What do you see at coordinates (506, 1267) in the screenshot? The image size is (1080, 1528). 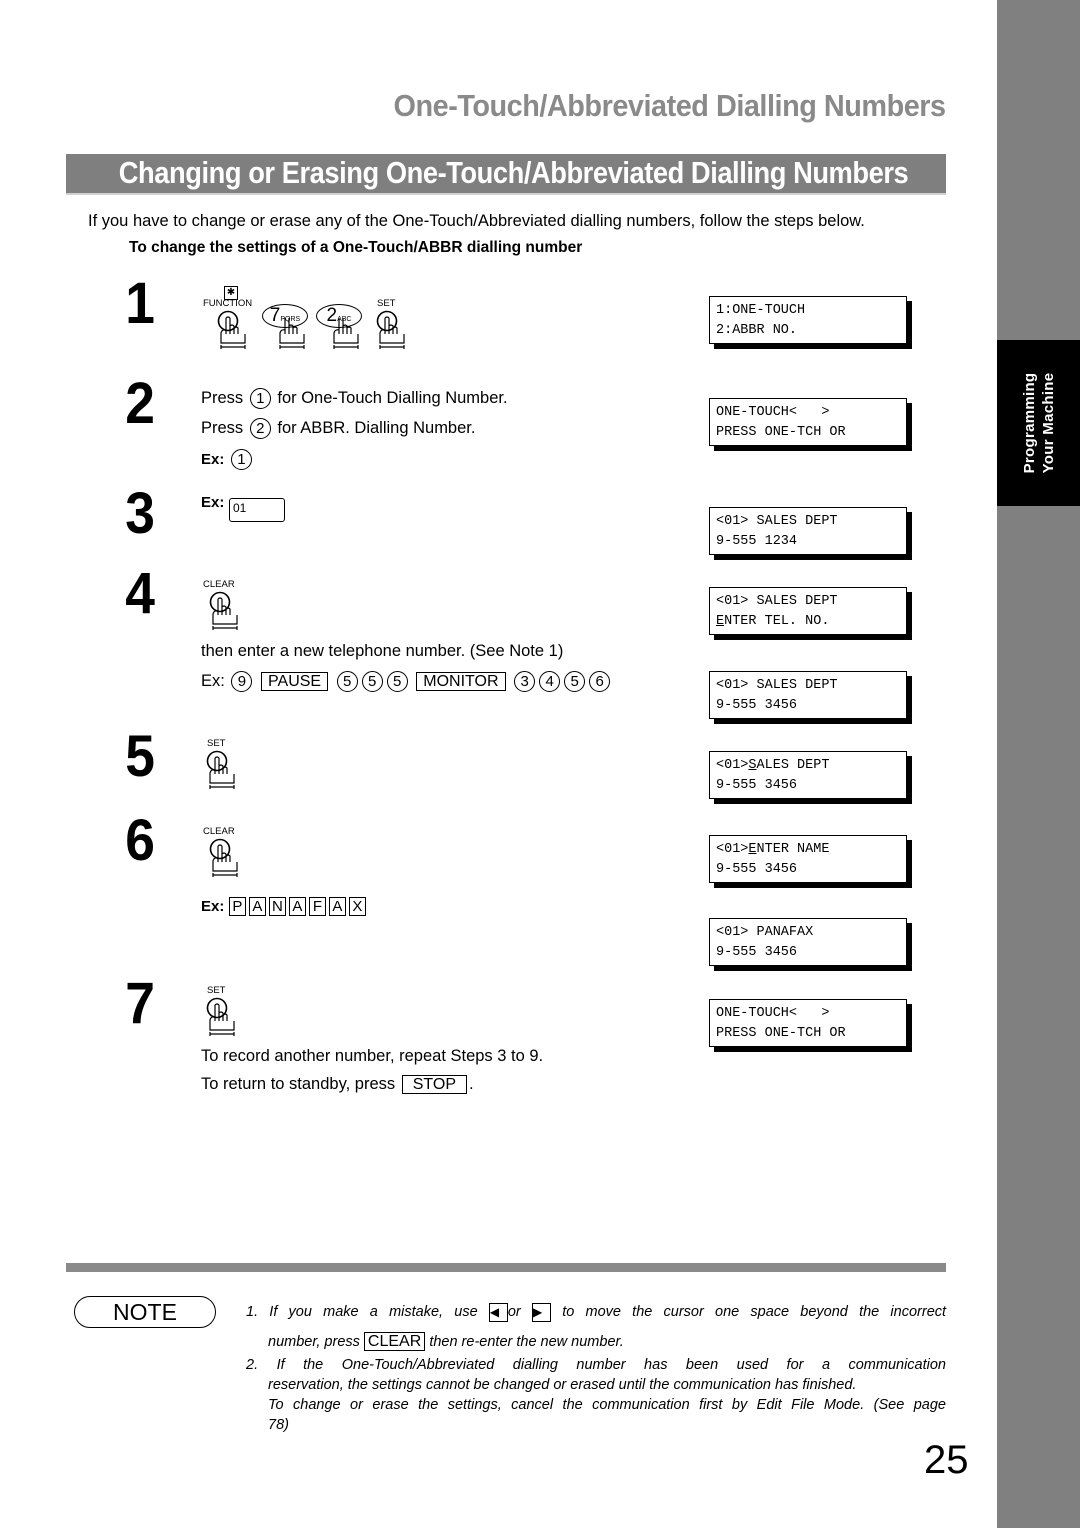 I see `note-divider` at bounding box center [506, 1267].